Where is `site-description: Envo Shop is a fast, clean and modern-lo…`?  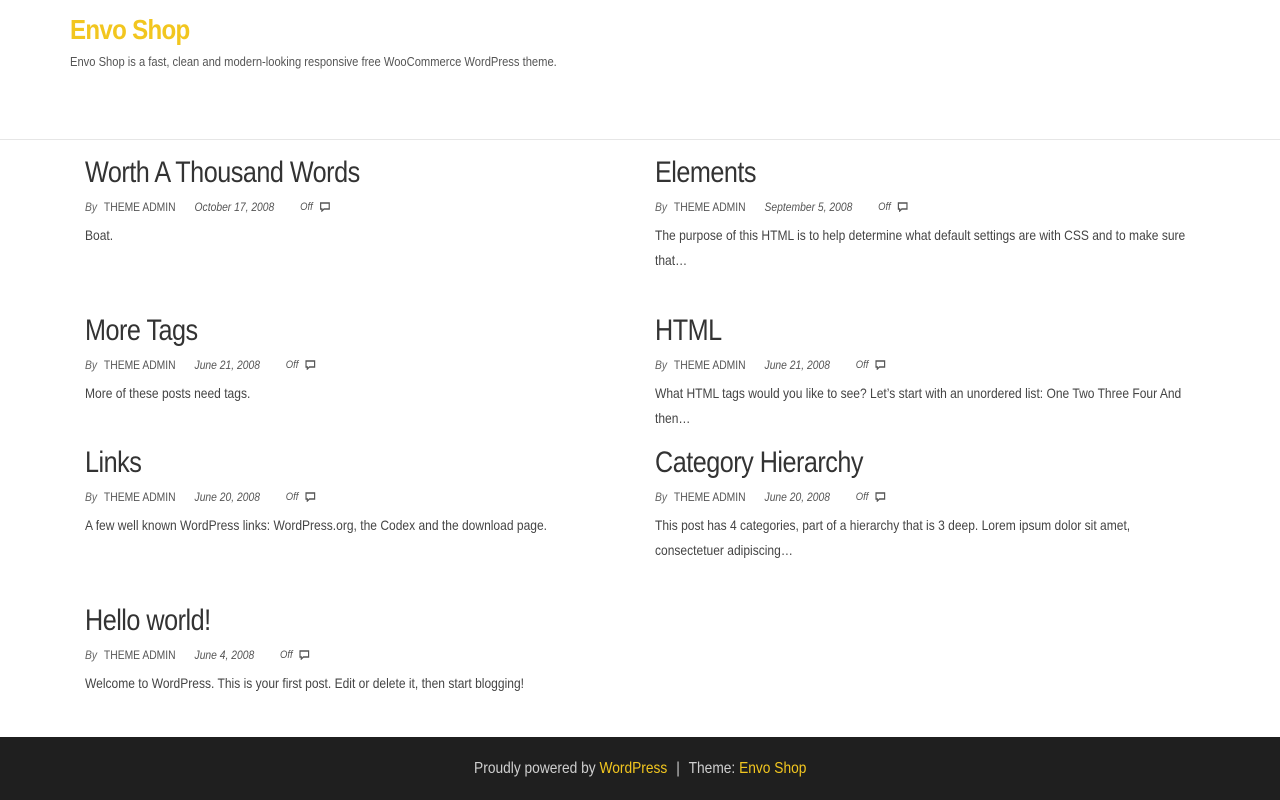
site-description: Envo Shop is a fast, clean and modern-lo… is located at coordinates (313, 61).